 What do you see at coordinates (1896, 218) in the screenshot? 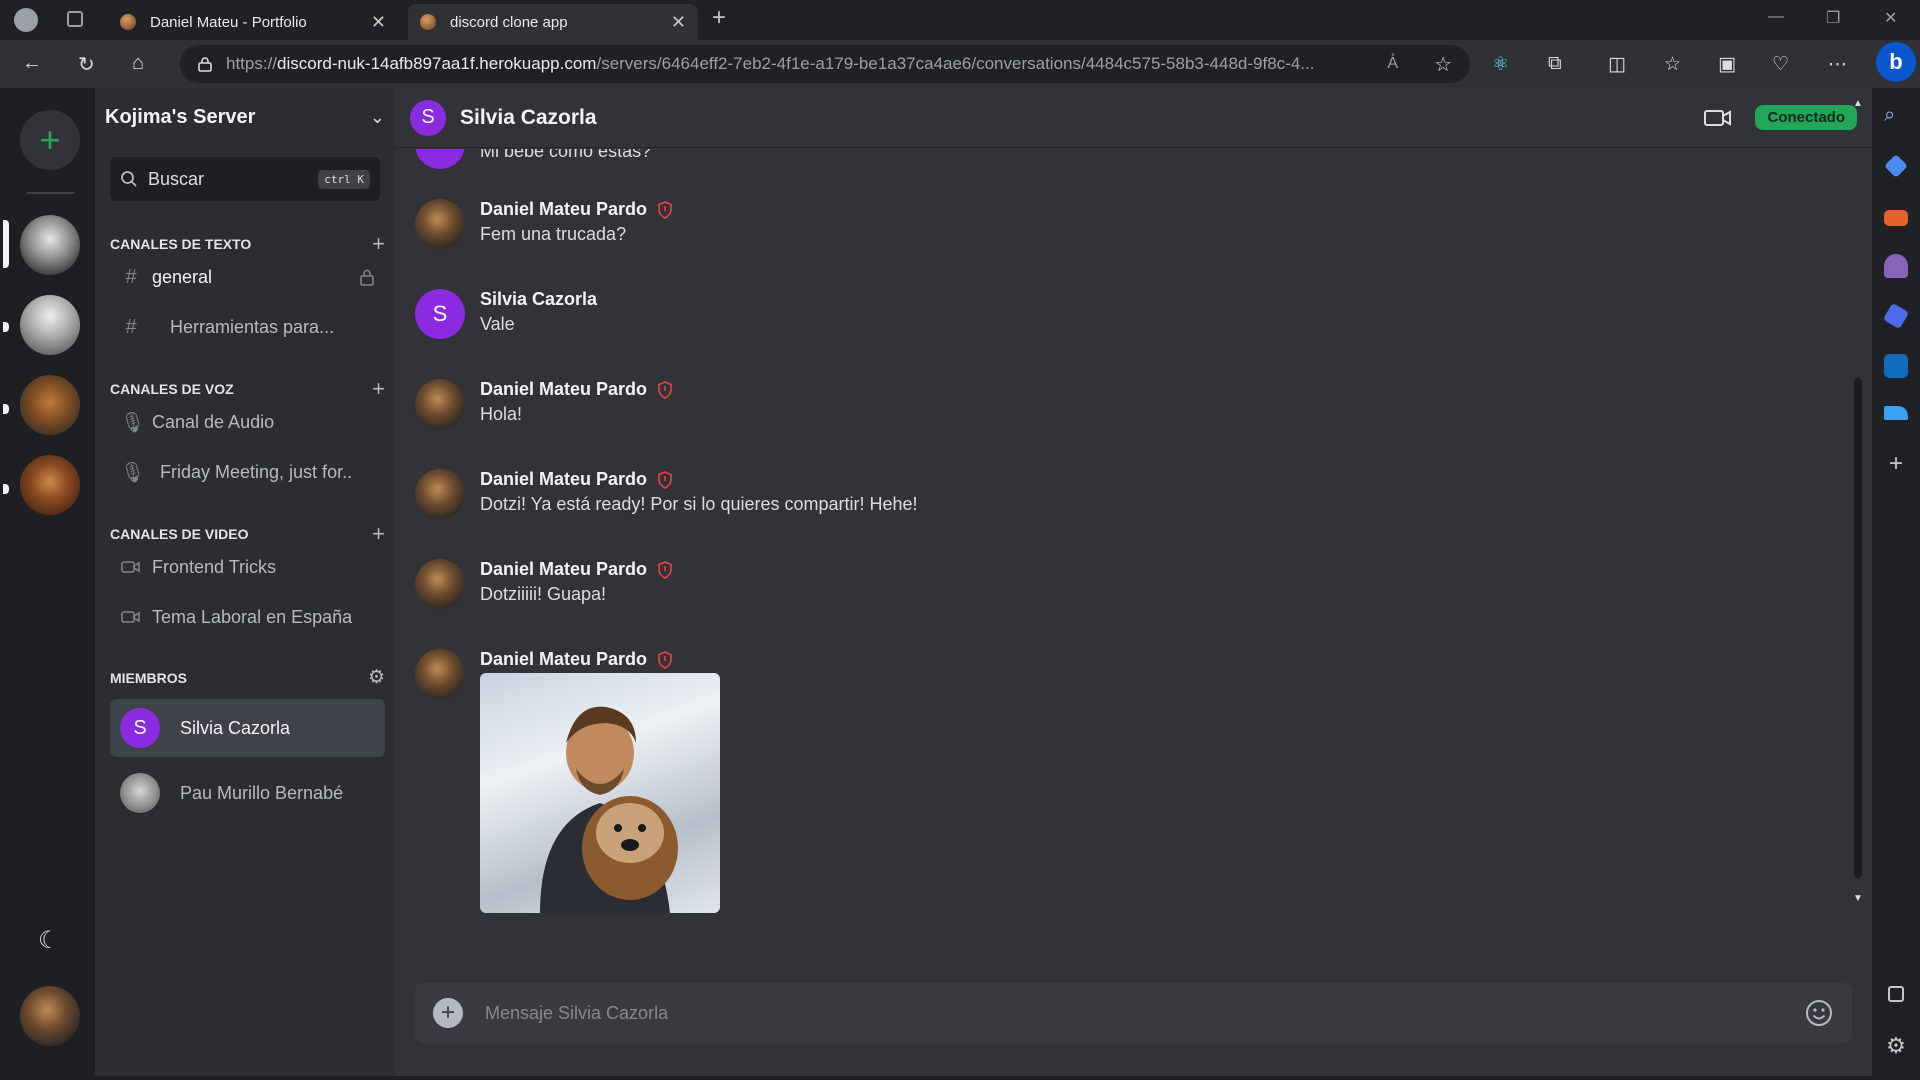
I see `tools-icon` at bounding box center [1896, 218].